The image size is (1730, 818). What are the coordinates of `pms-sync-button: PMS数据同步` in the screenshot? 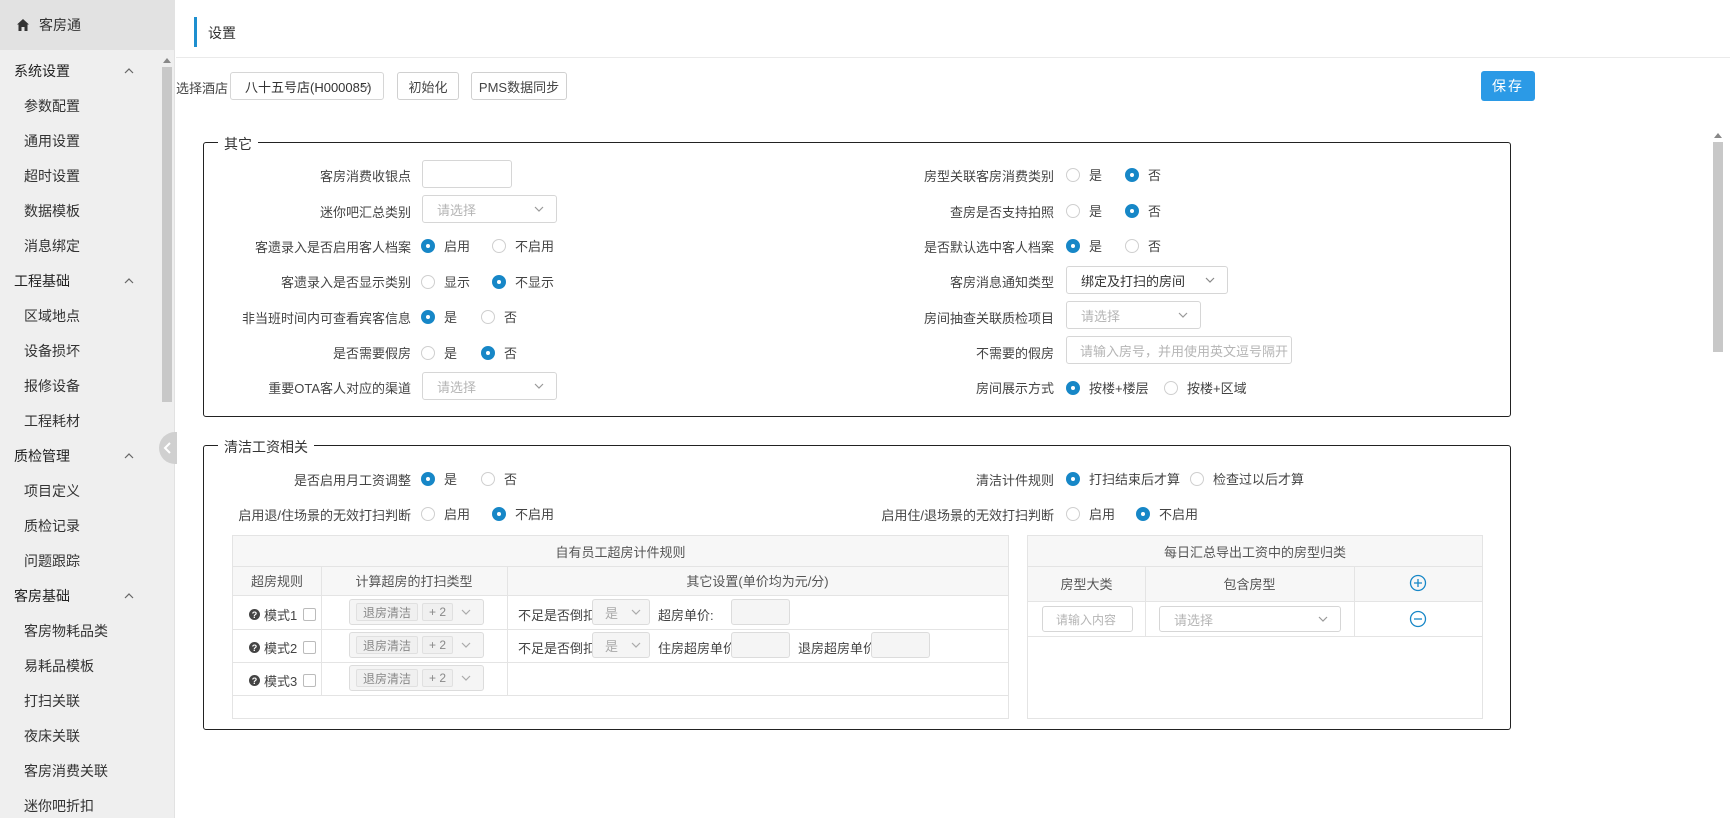 It's located at (519, 86).